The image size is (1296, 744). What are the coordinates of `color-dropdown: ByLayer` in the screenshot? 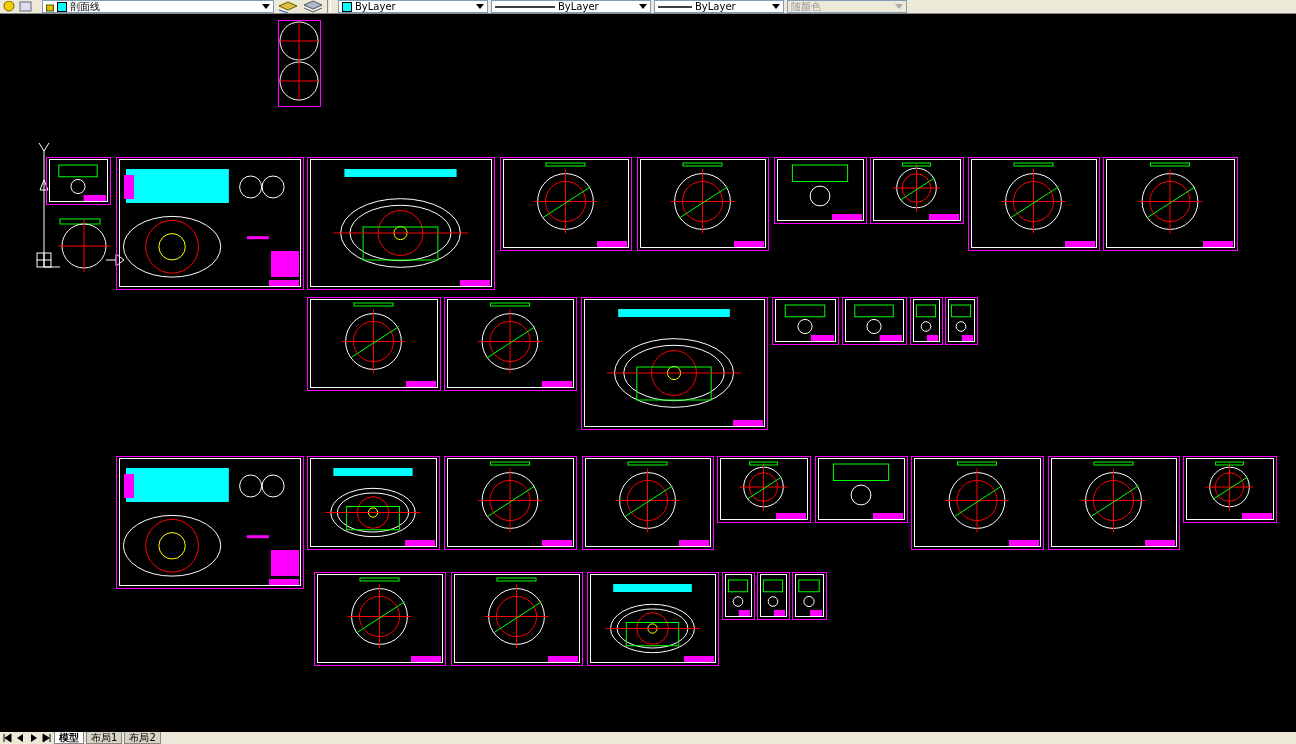 It's located at (413, 6).